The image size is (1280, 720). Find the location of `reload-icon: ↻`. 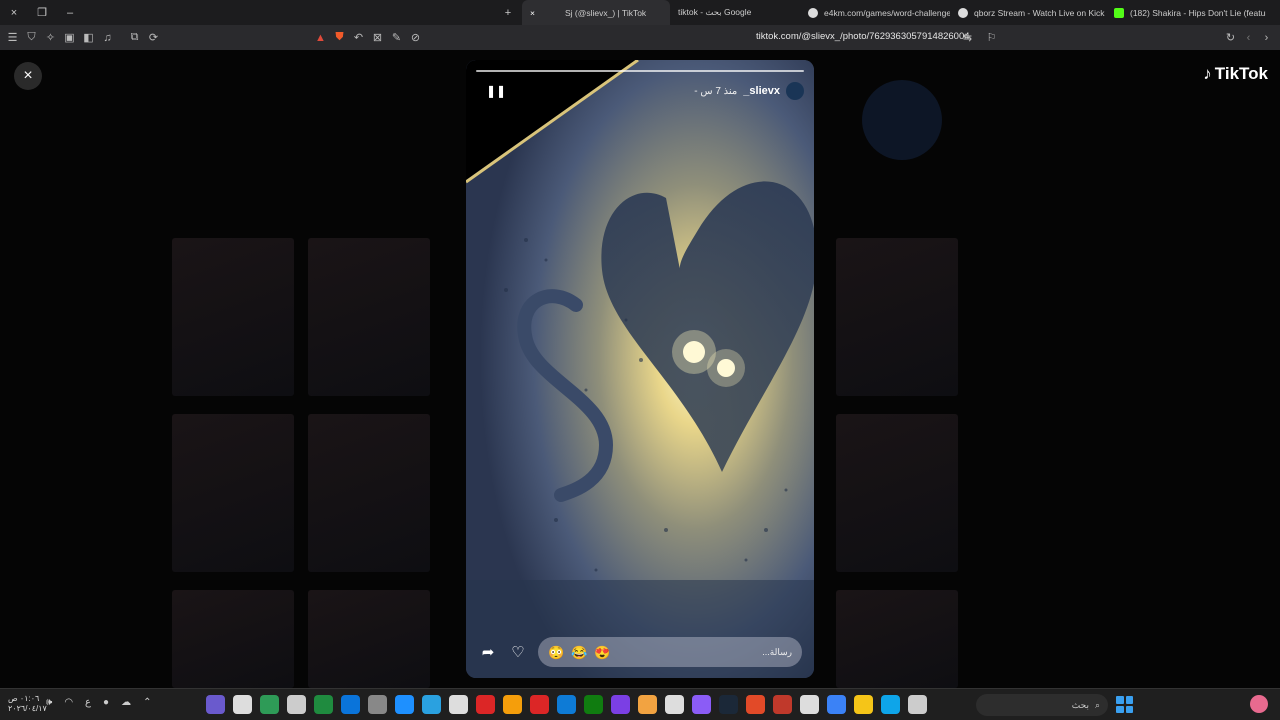

reload-icon: ↻ is located at coordinates (1230, 37).